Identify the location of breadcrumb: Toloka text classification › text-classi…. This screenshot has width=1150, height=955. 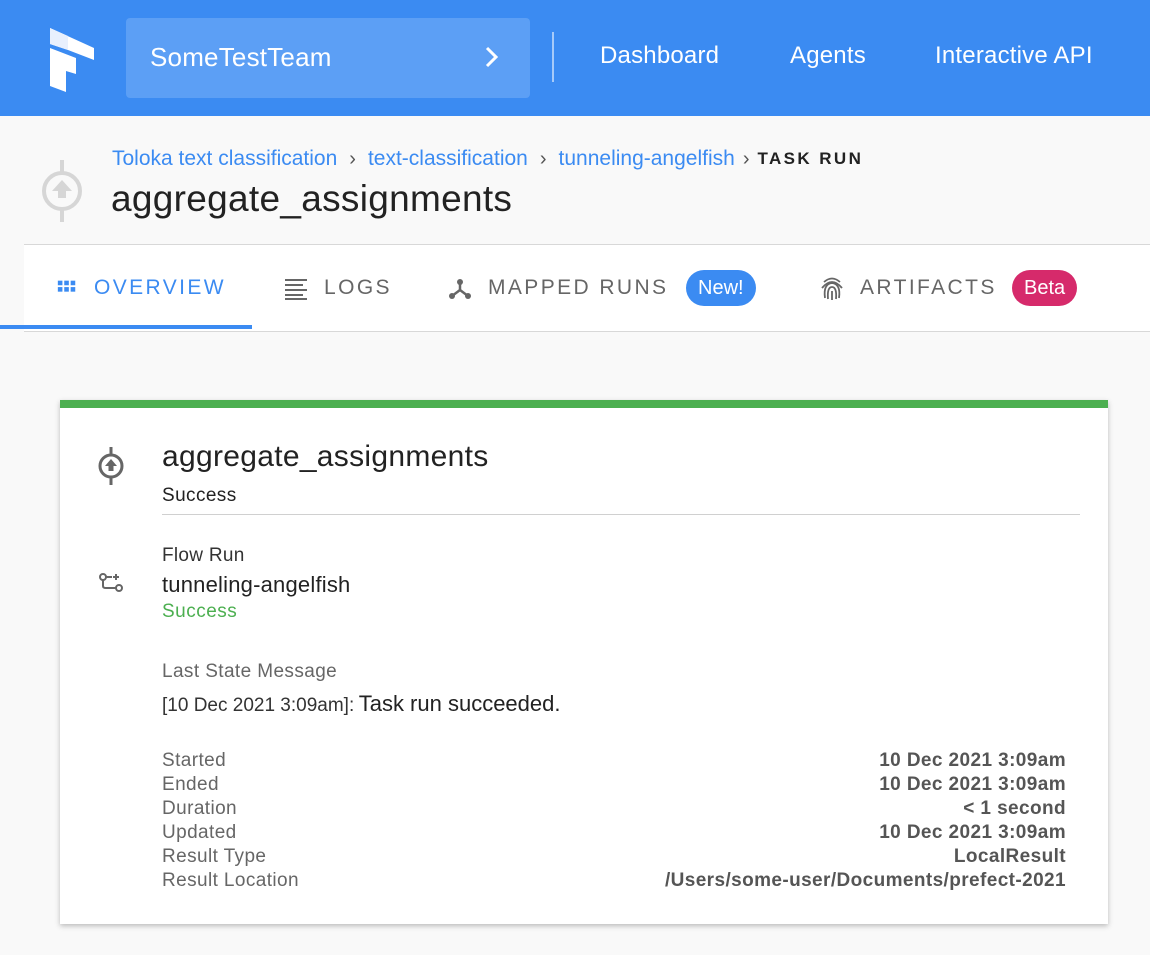
(487, 159).